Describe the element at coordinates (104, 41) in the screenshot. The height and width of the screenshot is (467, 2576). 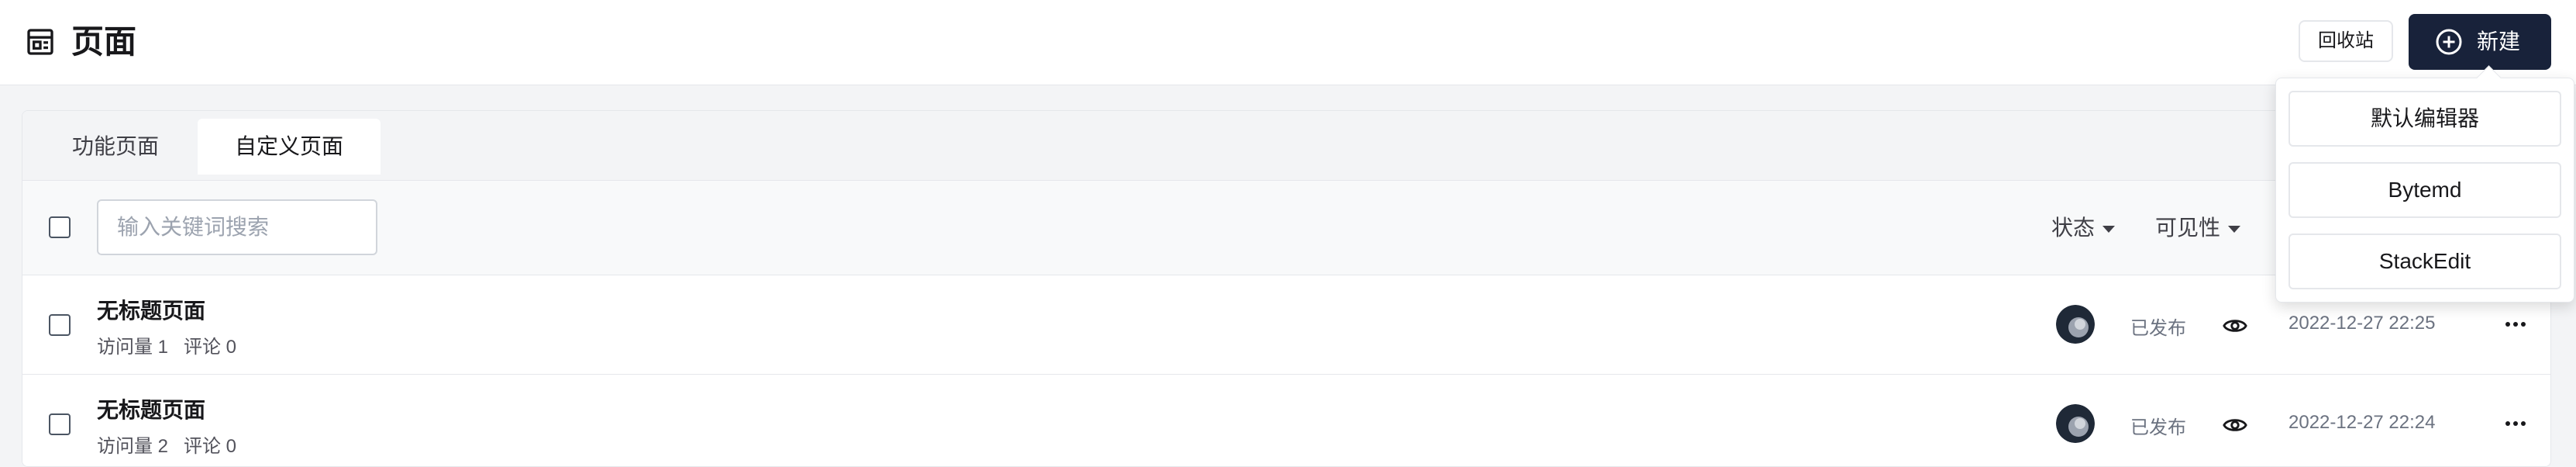
I see `page-title: 页面` at that location.